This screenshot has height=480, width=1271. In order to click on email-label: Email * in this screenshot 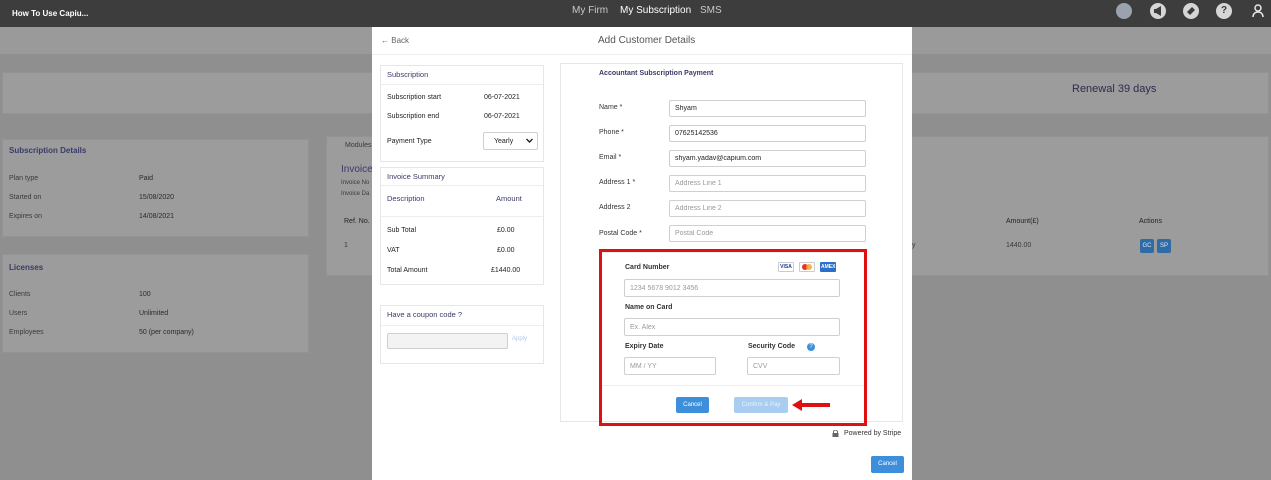, I will do `click(610, 157)`.